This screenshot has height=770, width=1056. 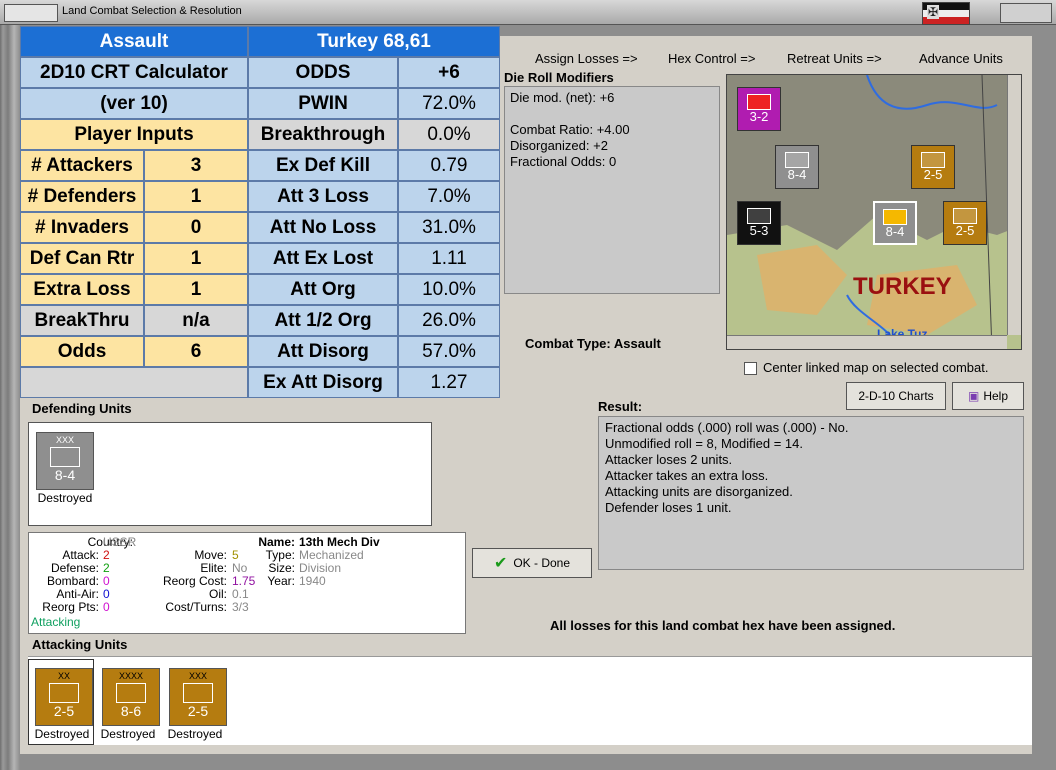 What do you see at coordinates (82, 227) in the screenshot?
I see `crt-input-label: # Invaders` at bounding box center [82, 227].